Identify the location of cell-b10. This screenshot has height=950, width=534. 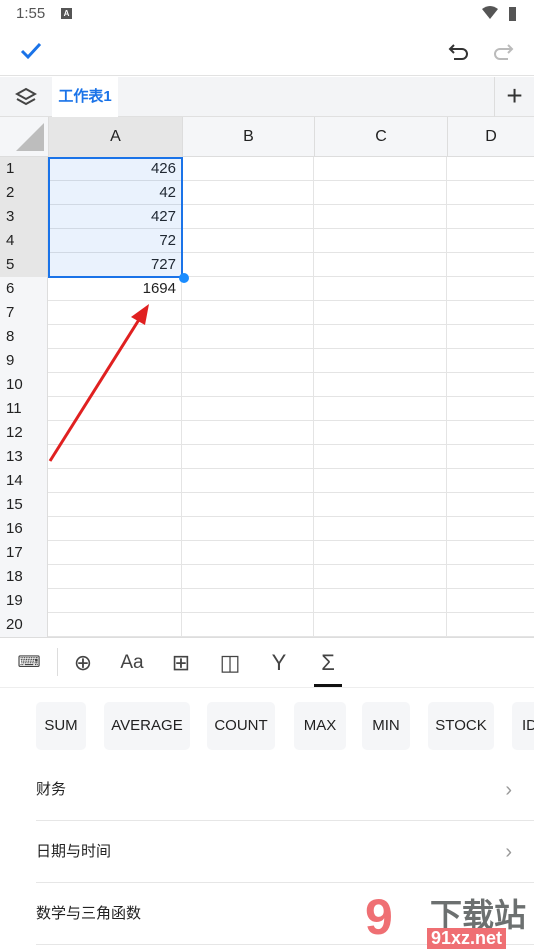
(248, 385).